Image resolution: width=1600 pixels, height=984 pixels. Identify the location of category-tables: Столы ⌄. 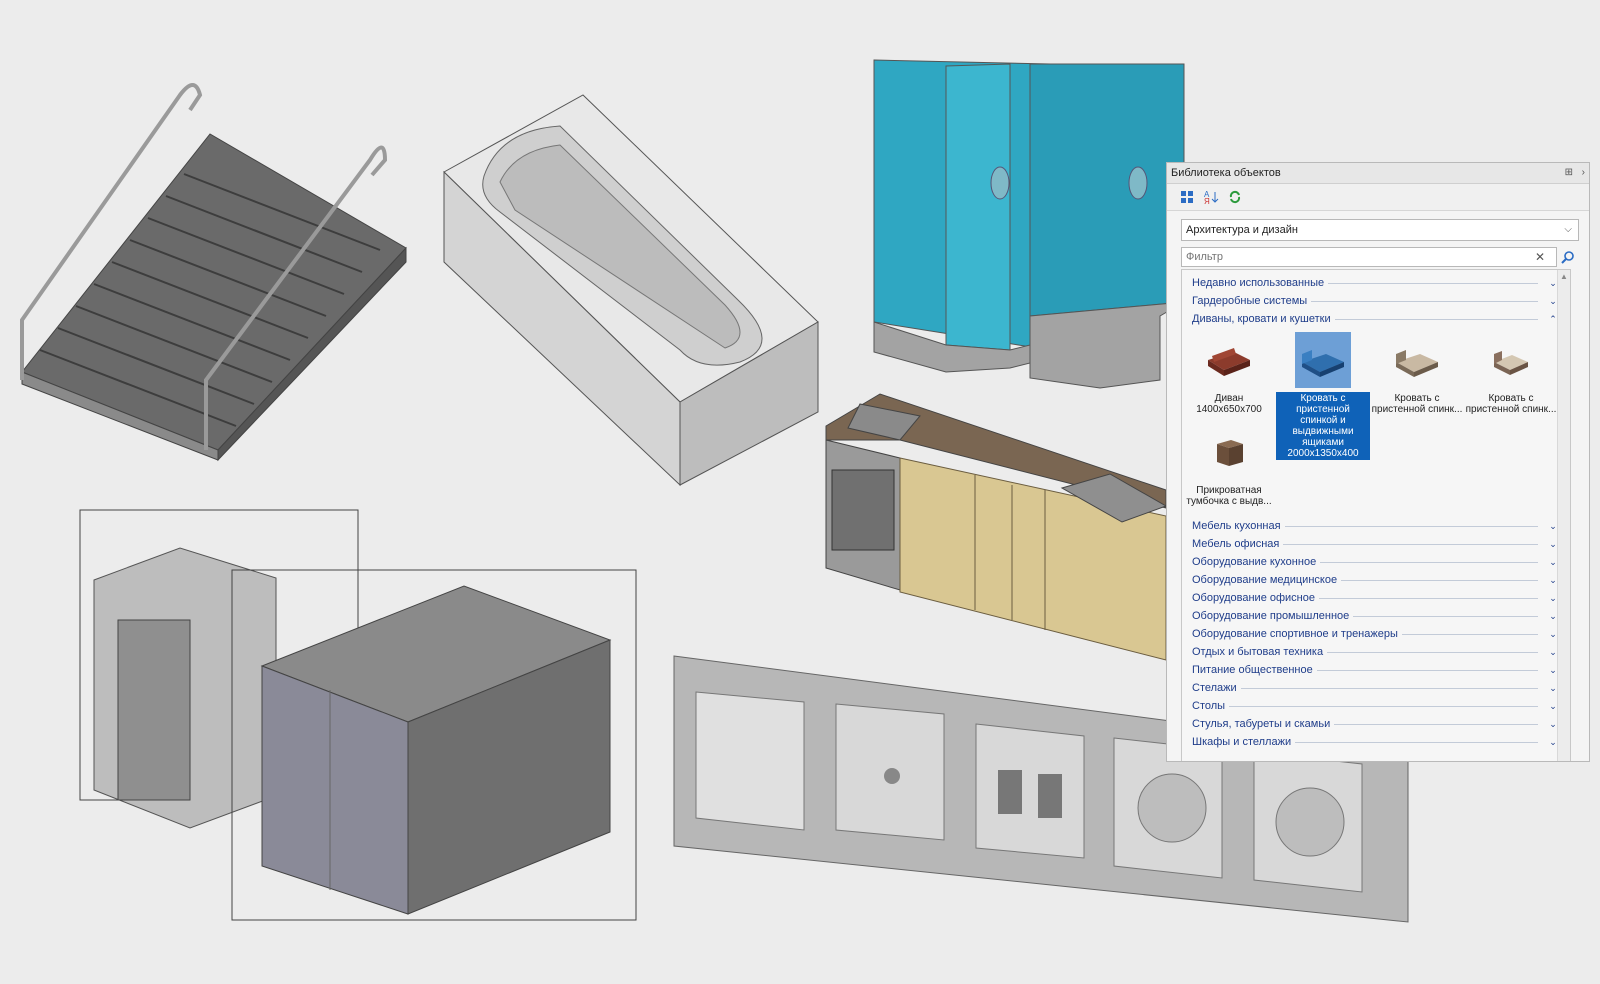
(1375, 706).